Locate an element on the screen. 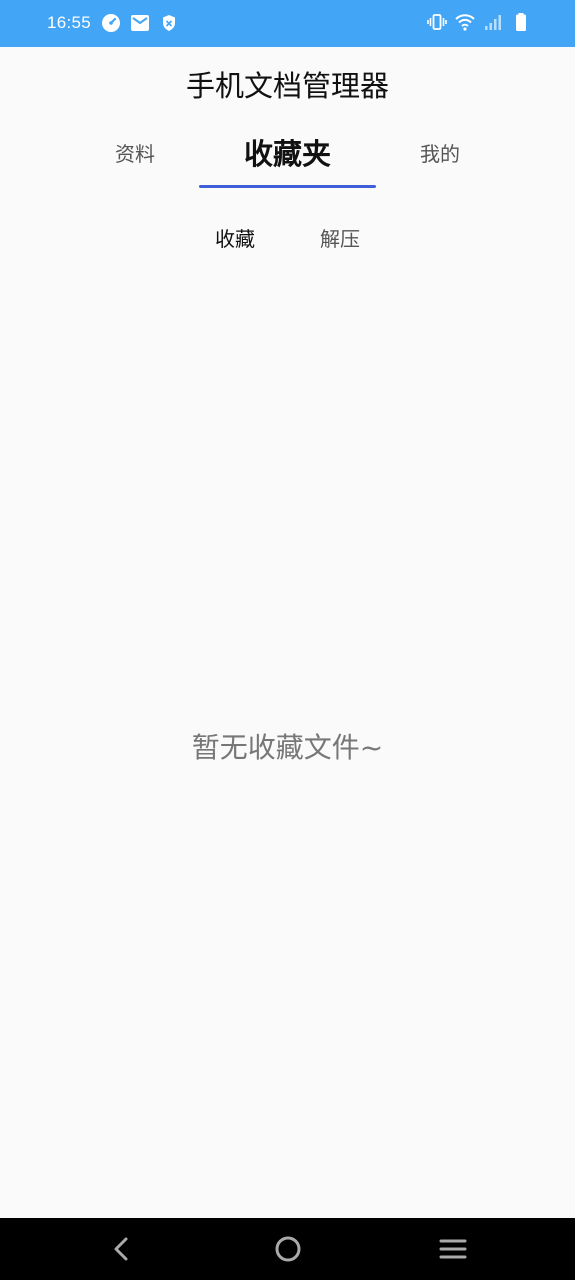 Image resolution: width=575 pixels, height=1280 pixels. subtab-unzip: 解压 is located at coordinates (340, 239).